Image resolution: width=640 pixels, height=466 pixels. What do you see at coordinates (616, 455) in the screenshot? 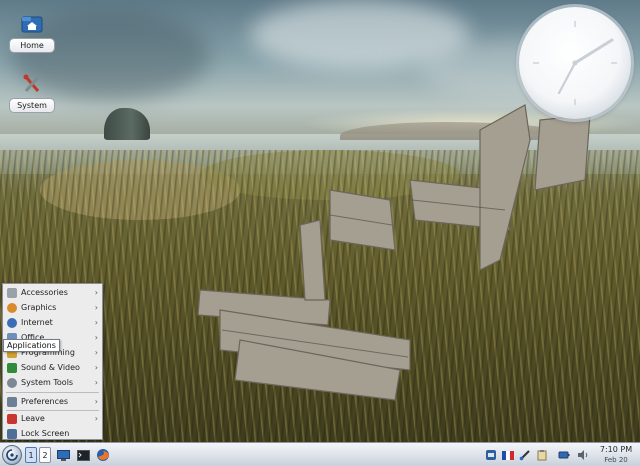
I see `taskbar-clock: 7:10 PM Feb 20` at bounding box center [616, 455].